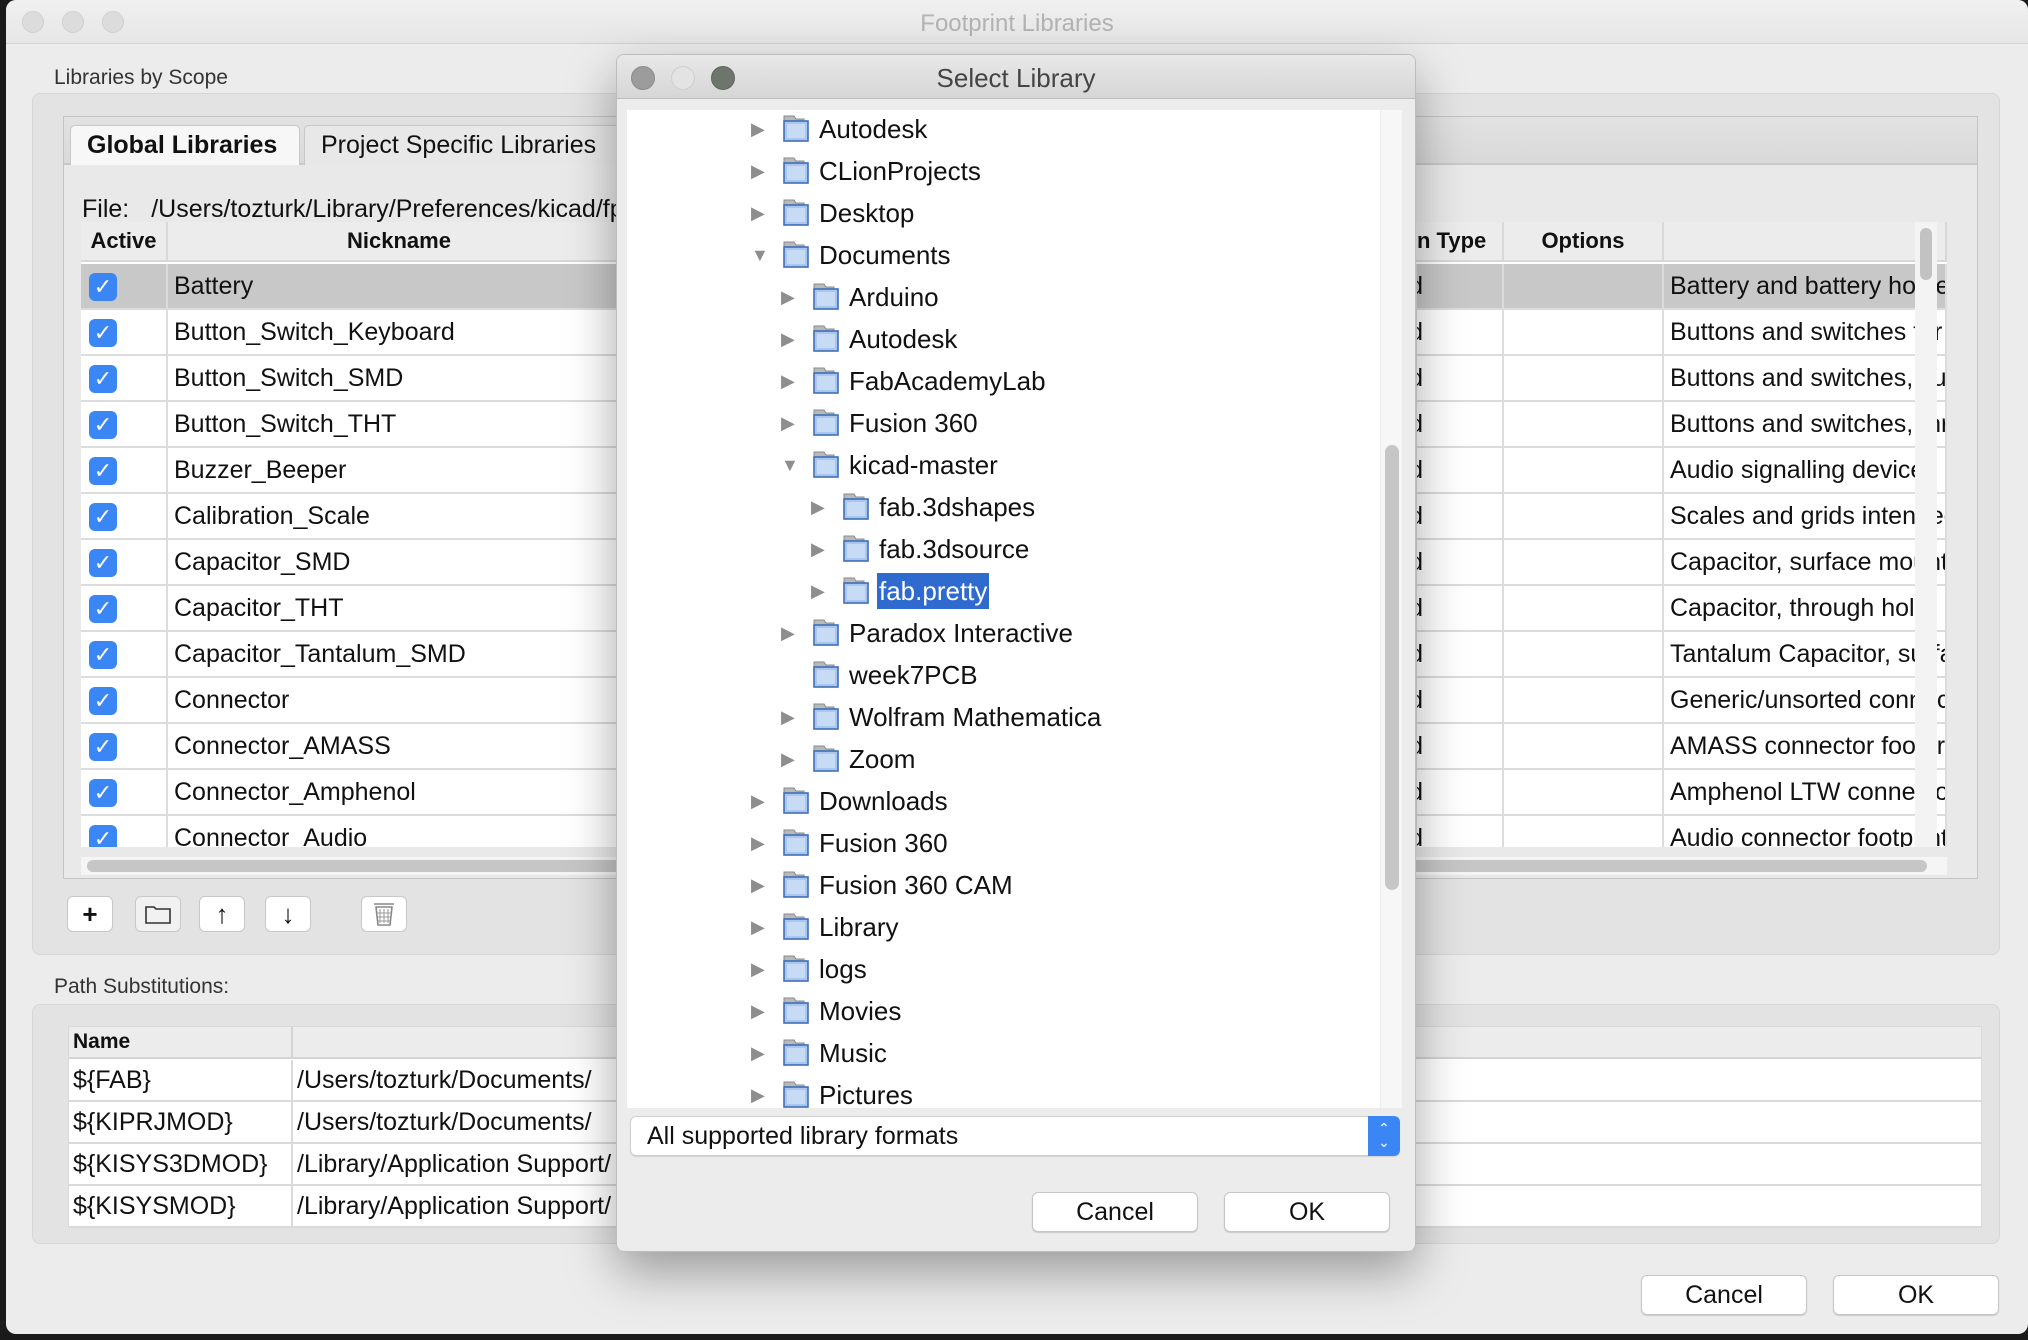  Describe the element at coordinates (1460, 242) in the screenshot. I see `column-header-plugin-type: n Type` at that location.